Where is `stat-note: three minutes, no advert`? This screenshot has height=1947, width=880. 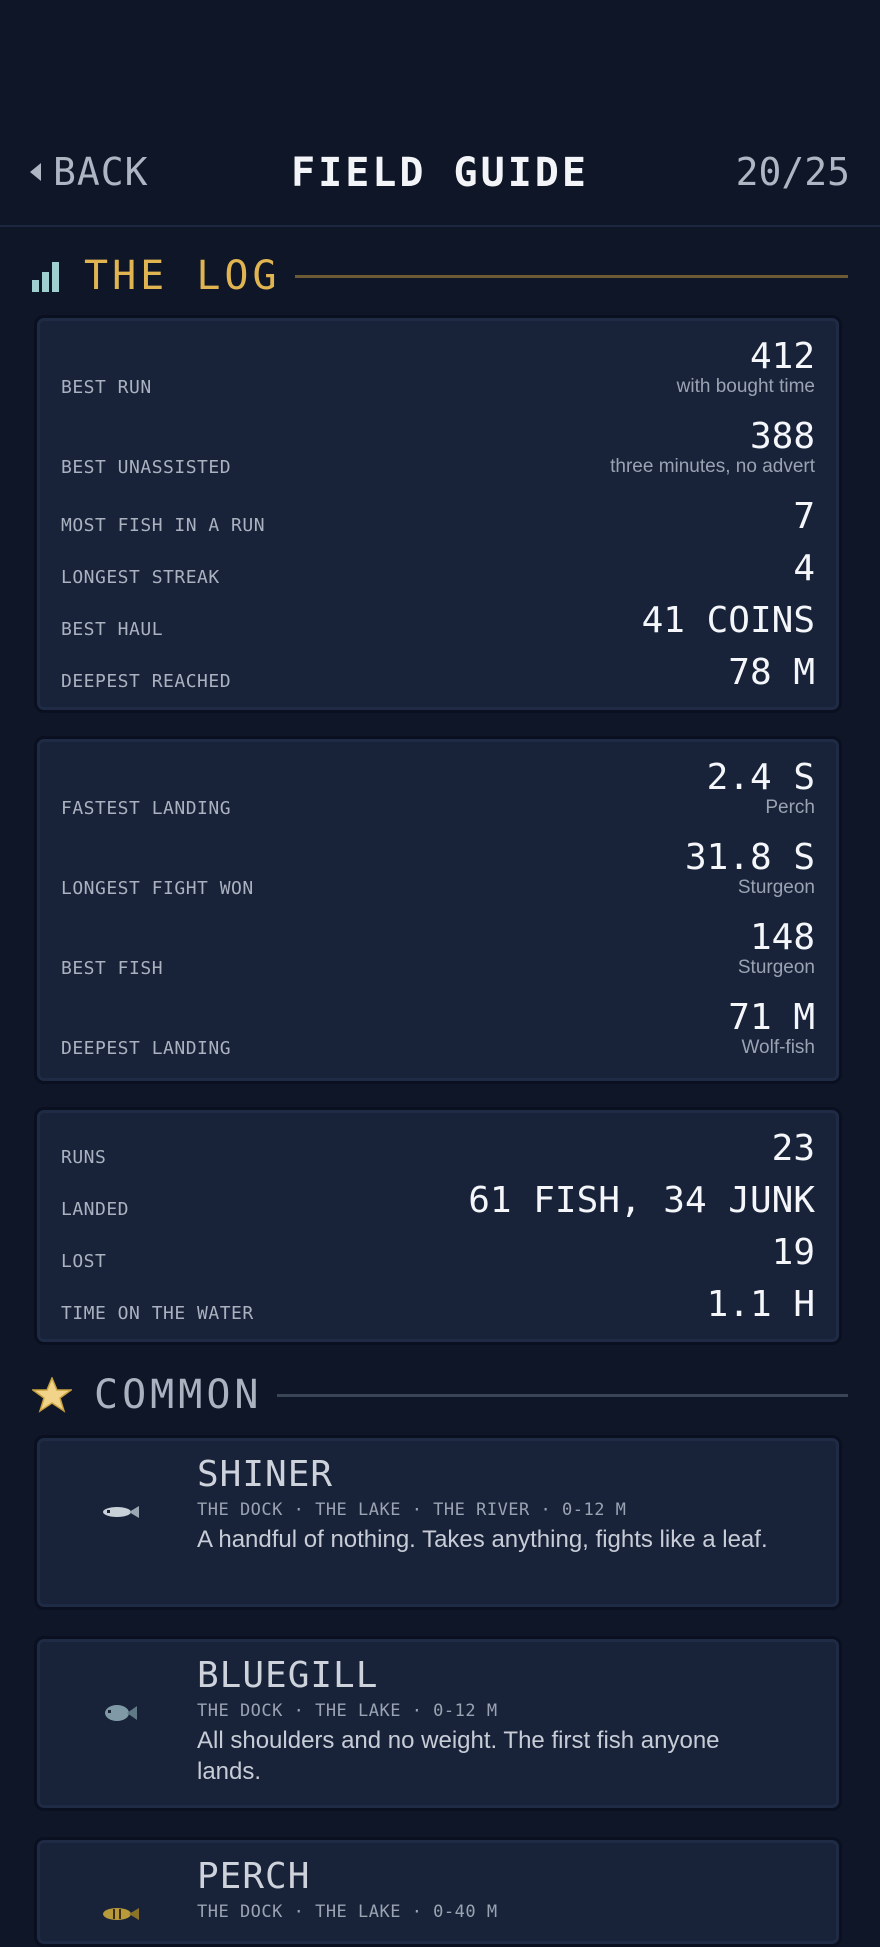
stat-note: three minutes, no advert is located at coordinates (712, 466).